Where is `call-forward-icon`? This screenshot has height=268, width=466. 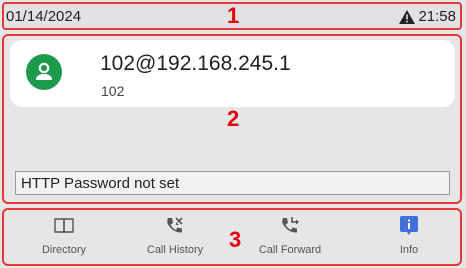 call-forward-icon is located at coordinates (290, 225).